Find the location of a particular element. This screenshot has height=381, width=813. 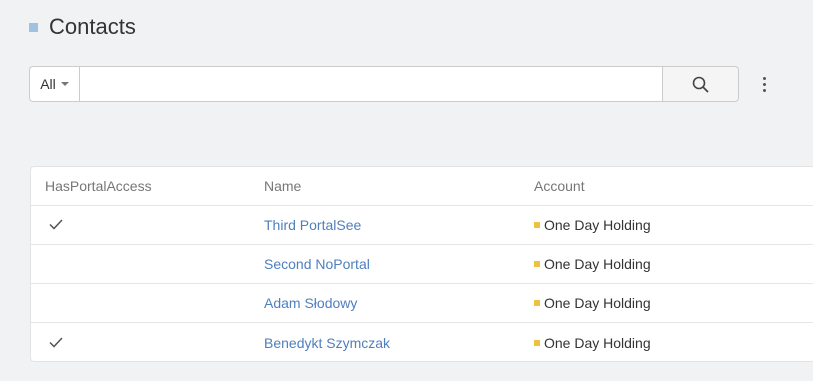

contact-name-link: Adam Słodowy is located at coordinates (310, 303).